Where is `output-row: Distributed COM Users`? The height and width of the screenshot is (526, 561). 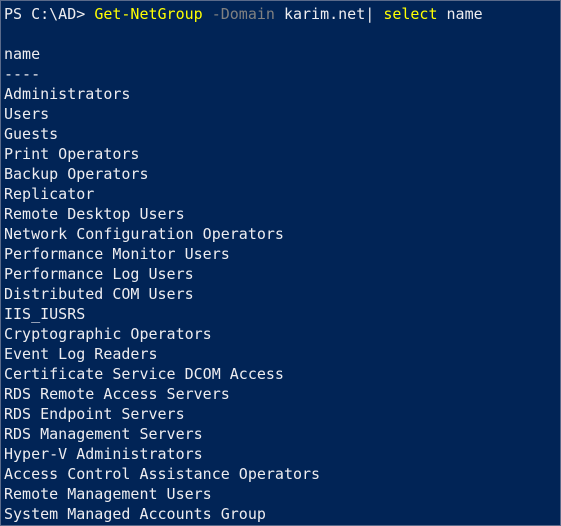 output-row: Distributed COM Users is located at coordinates (99, 294).